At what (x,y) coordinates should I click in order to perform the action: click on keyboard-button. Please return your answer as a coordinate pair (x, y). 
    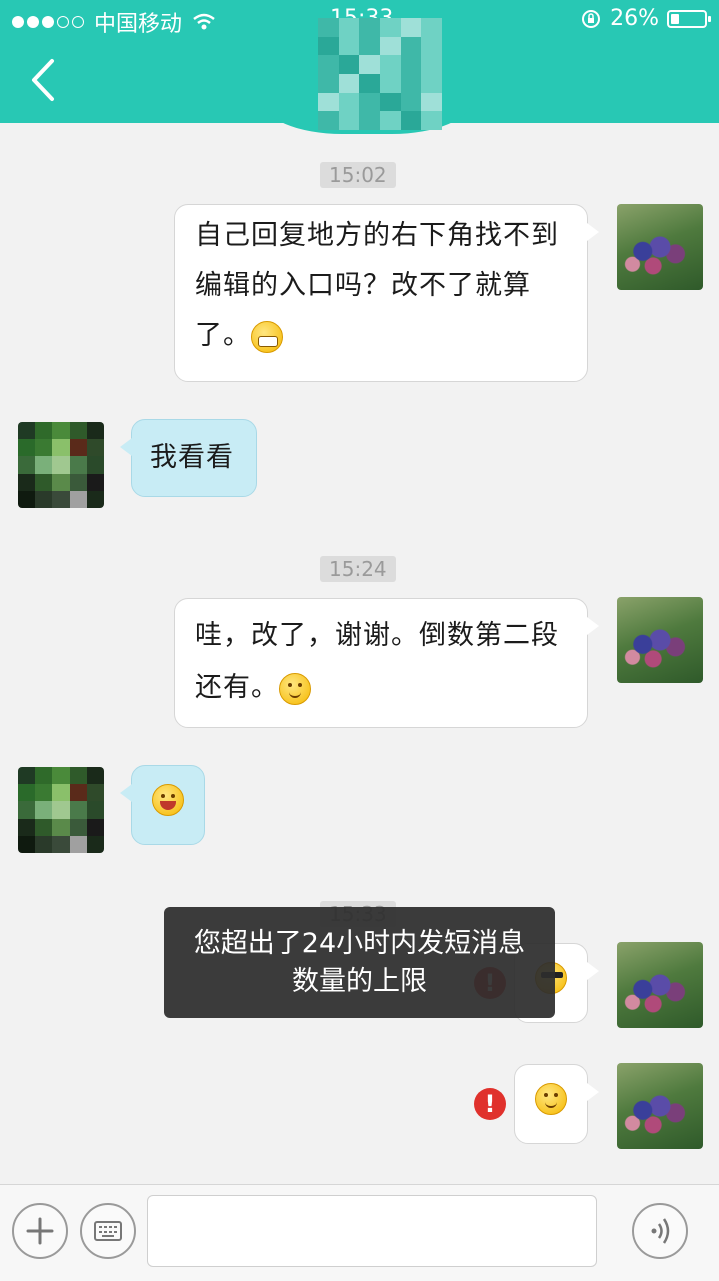
    Looking at the image, I should click on (108, 1231).